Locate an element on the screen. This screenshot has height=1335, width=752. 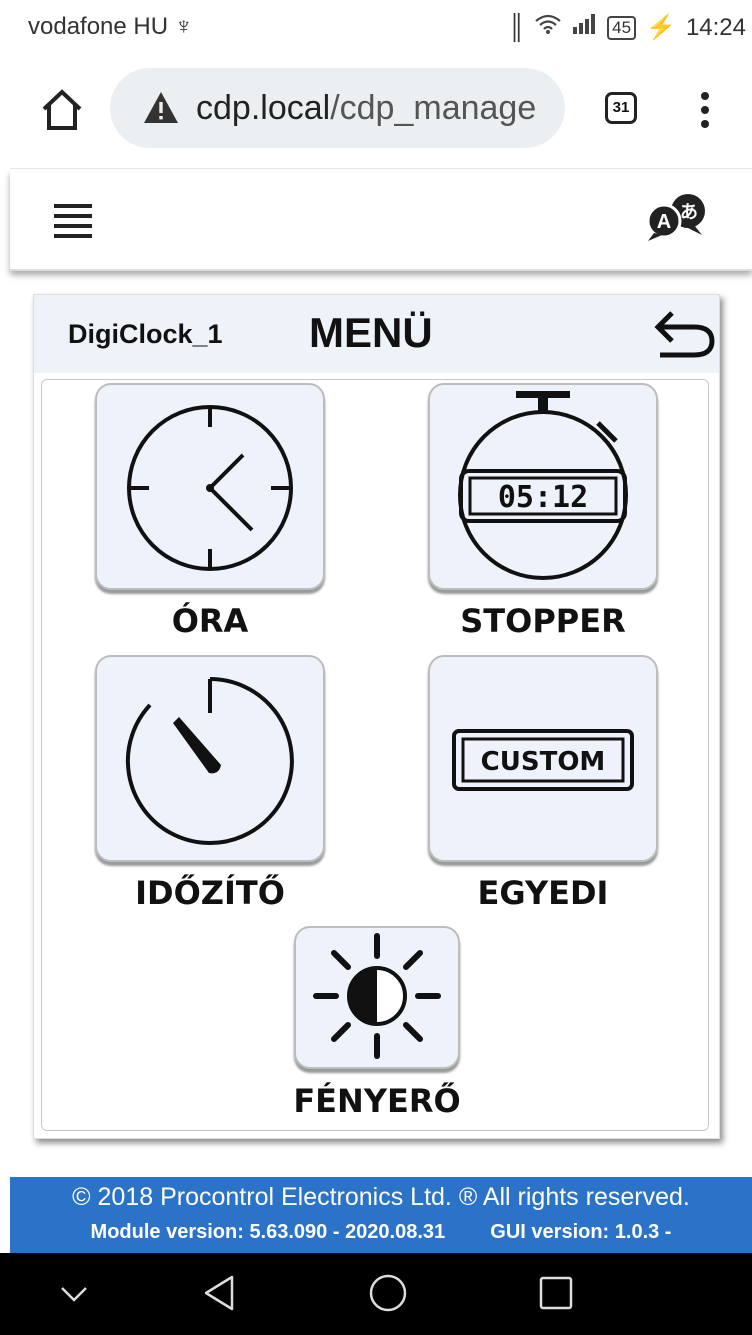
clock-time: 14:24 is located at coordinates (715, 27).